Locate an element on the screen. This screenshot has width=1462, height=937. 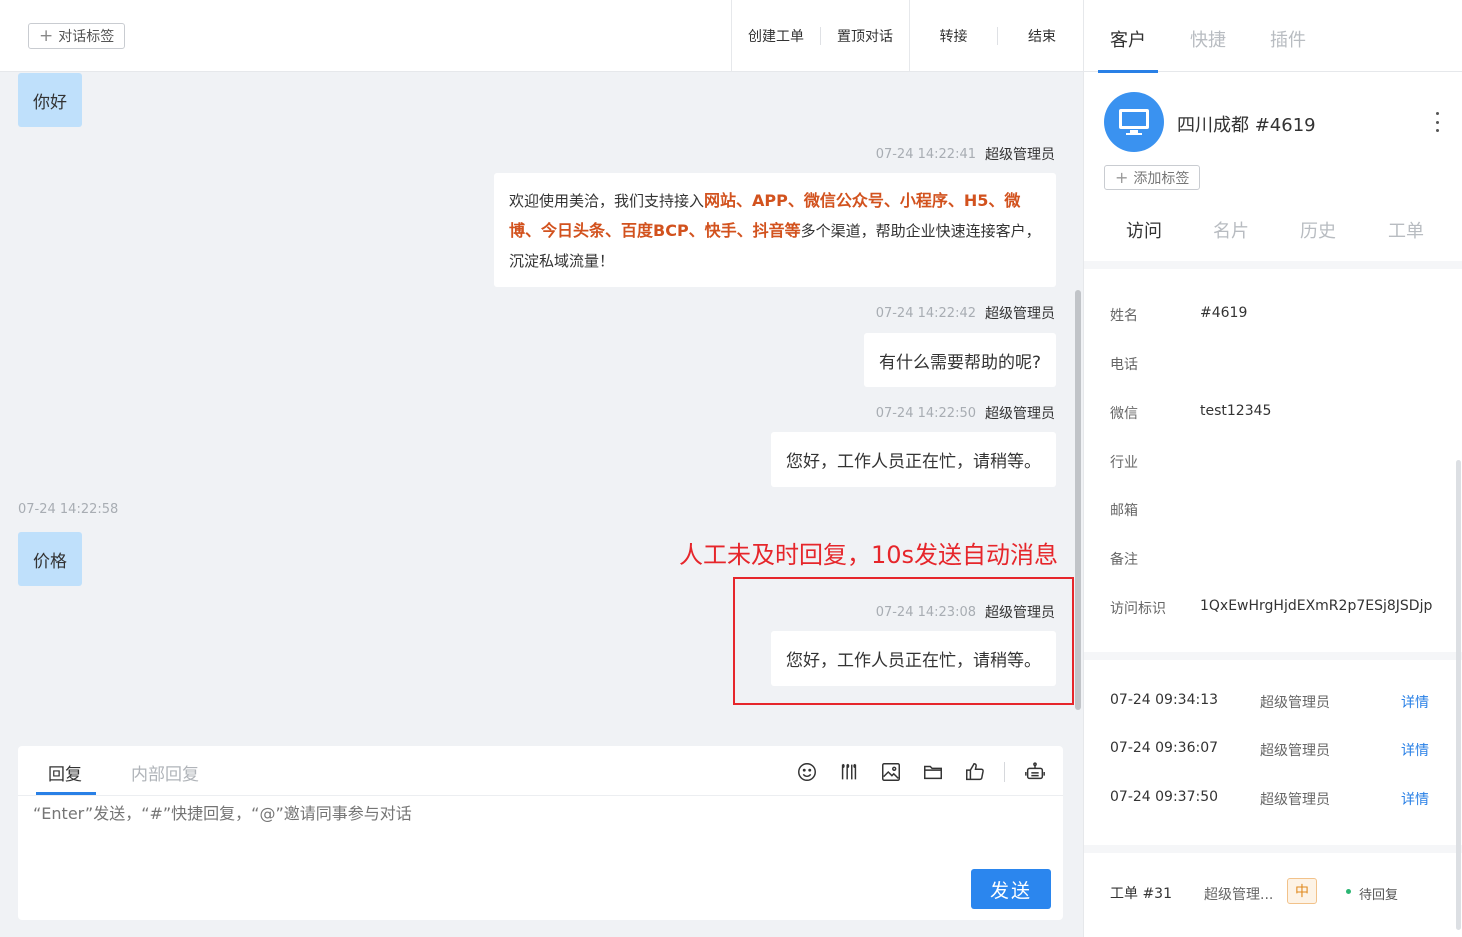
thumbs-up-icon is located at coordinates (975, 772).